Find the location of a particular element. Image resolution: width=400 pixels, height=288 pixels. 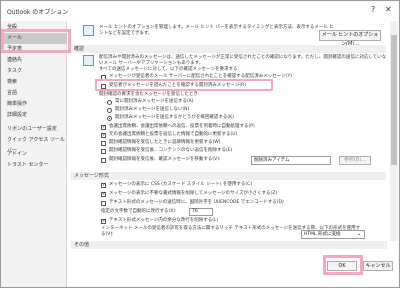

sidebar-item-tasks: タスク is located at coordinates (34, 71).